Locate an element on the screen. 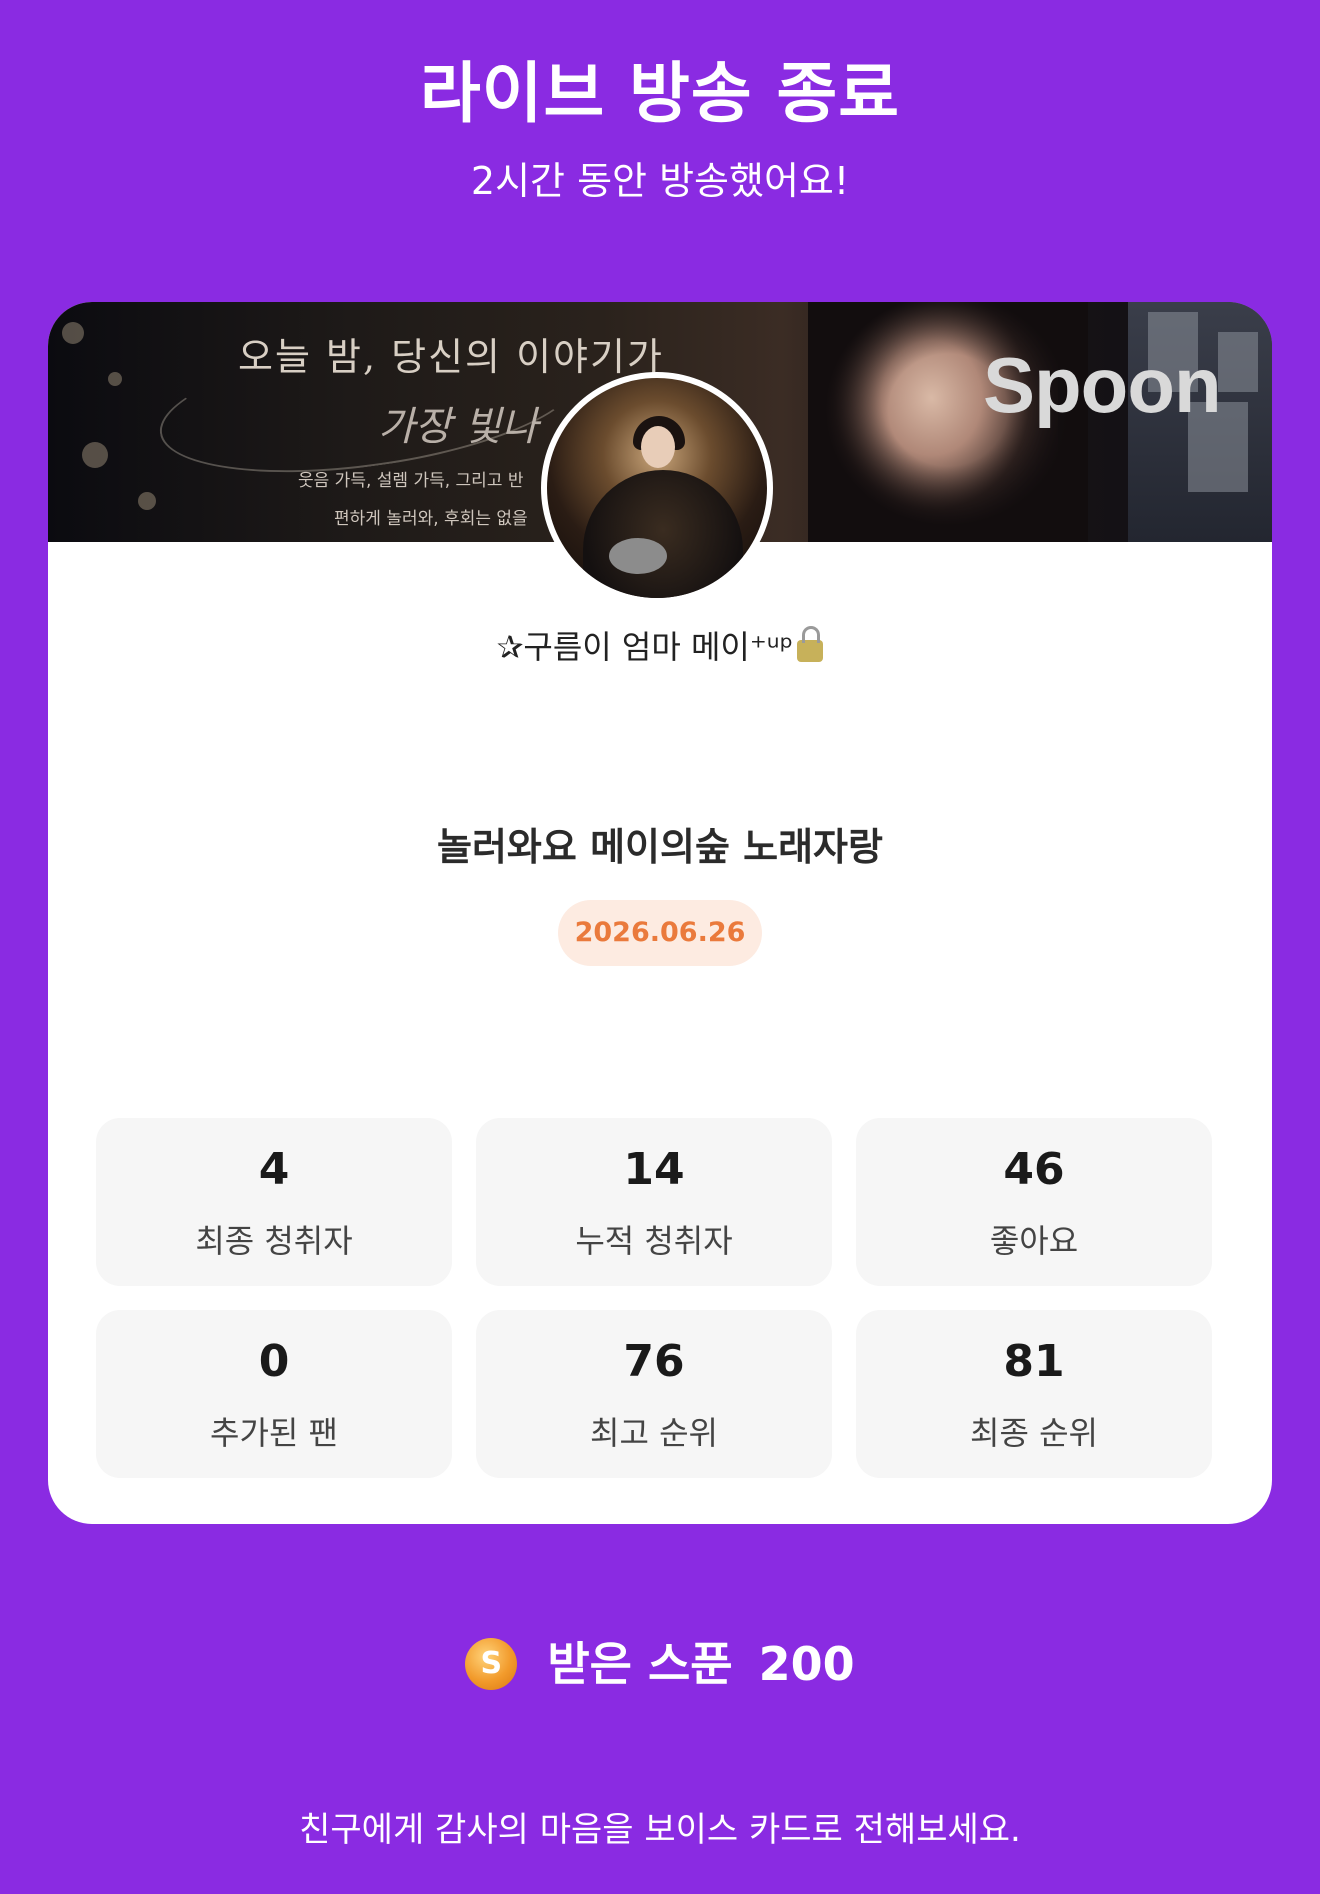  spoon-coin-icon: S is located at coordinates (491, 1663).